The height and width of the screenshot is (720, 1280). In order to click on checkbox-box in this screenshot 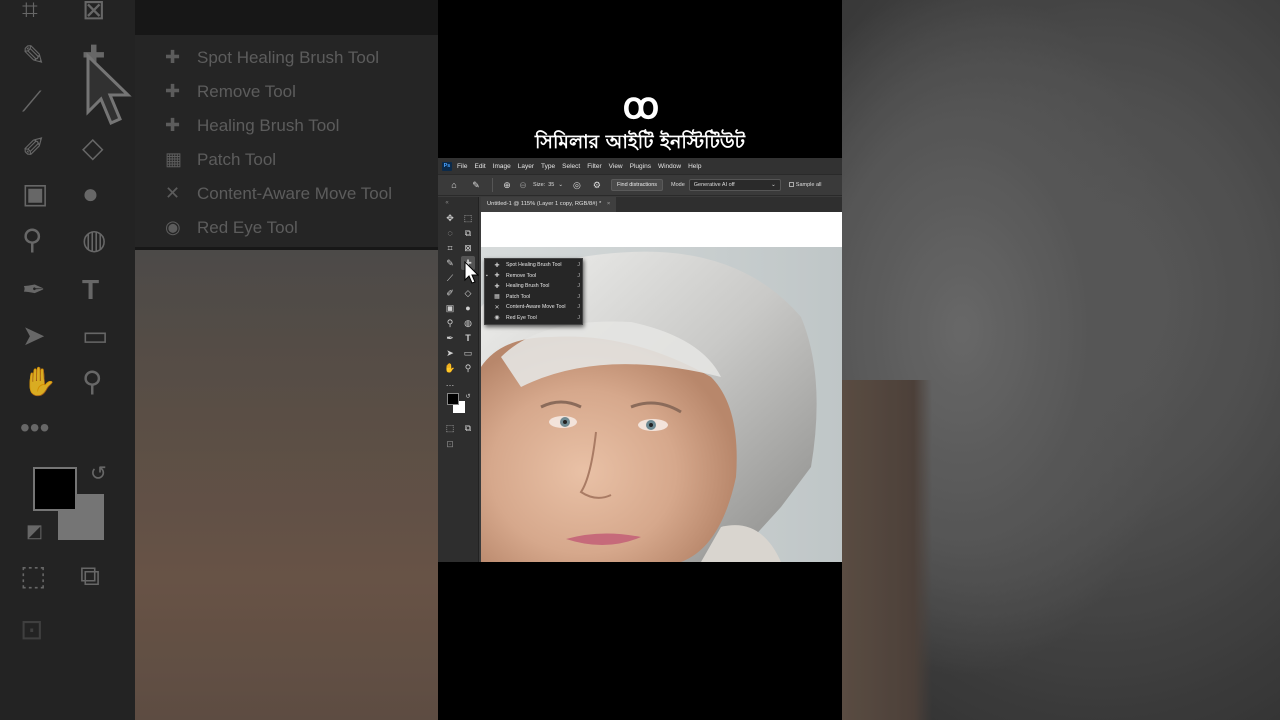, I will do `click(791, 185)`.